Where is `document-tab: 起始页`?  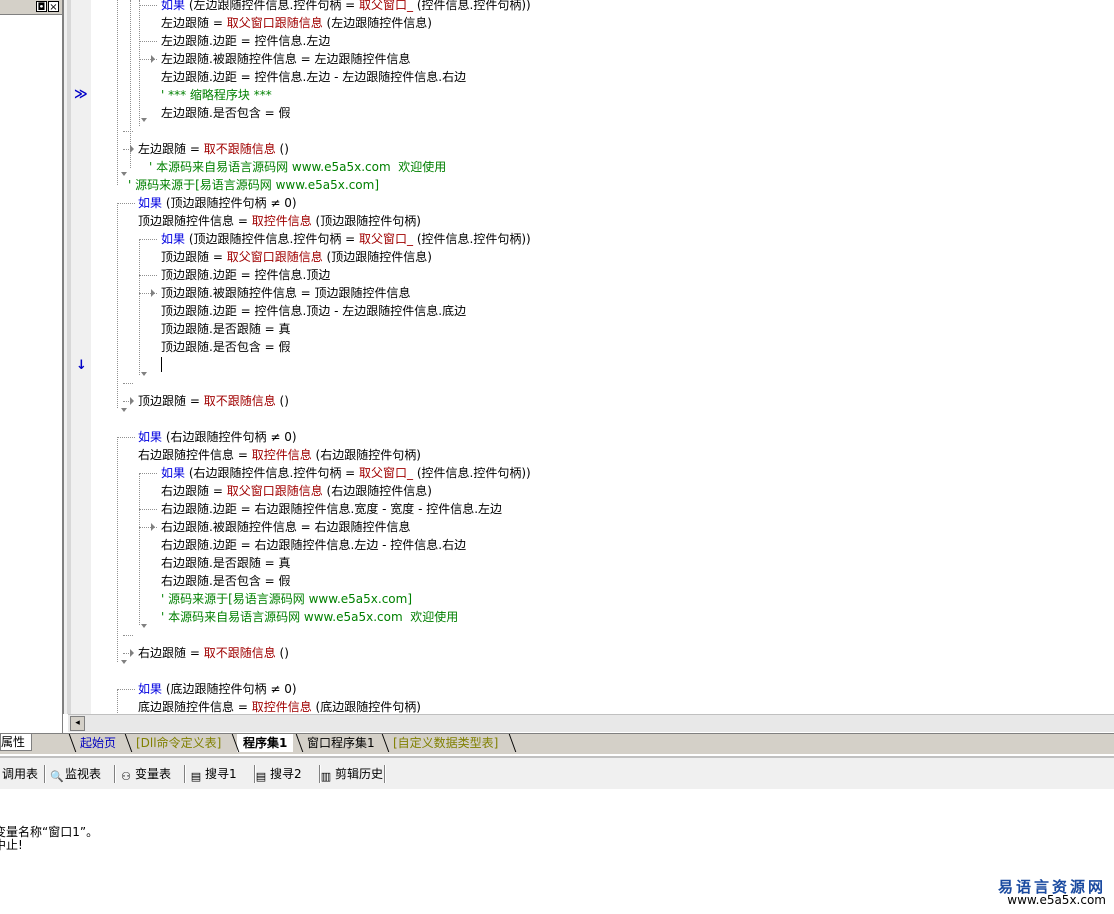
document-tab: 起始页 is located at coordinates (98, 743).